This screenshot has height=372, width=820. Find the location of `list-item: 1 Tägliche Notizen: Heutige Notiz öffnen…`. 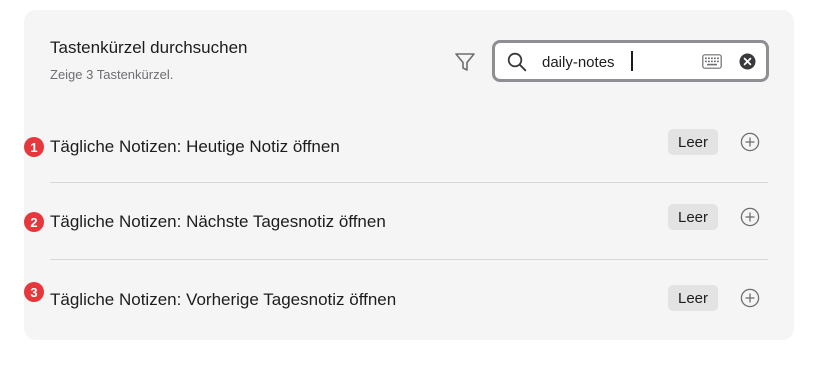

list-item: 1 Tägliche Notizen: Heutige Notiz öffnen… is located at coordinates (409, 153).